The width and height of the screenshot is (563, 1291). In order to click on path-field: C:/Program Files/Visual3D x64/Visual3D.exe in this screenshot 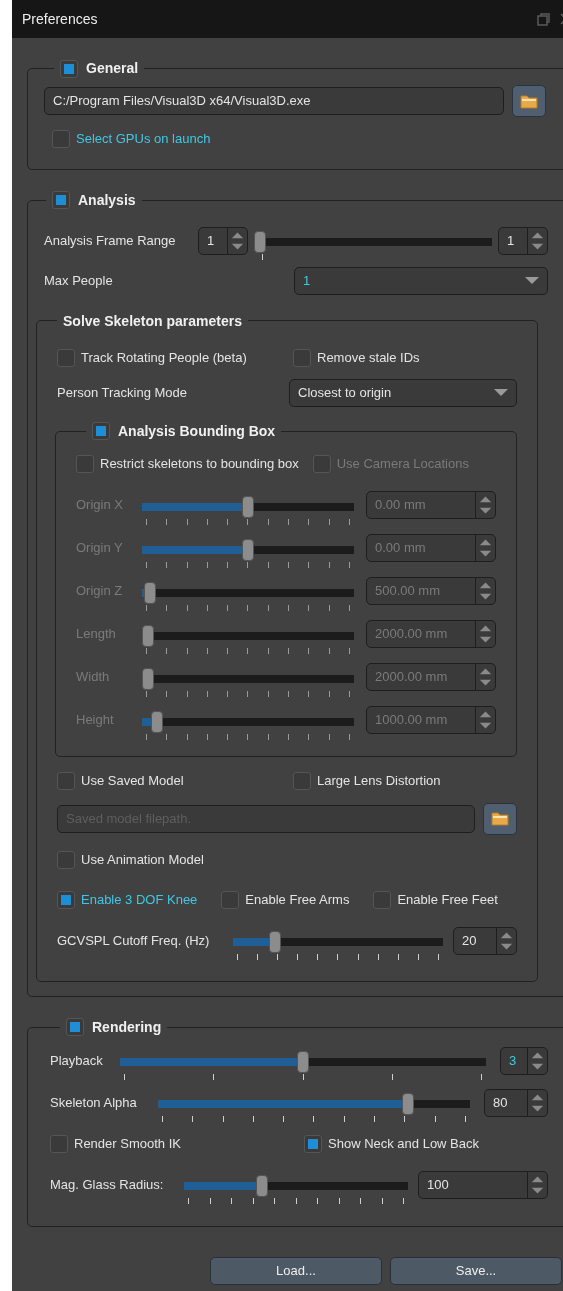, I will do `click(274, 101)`.